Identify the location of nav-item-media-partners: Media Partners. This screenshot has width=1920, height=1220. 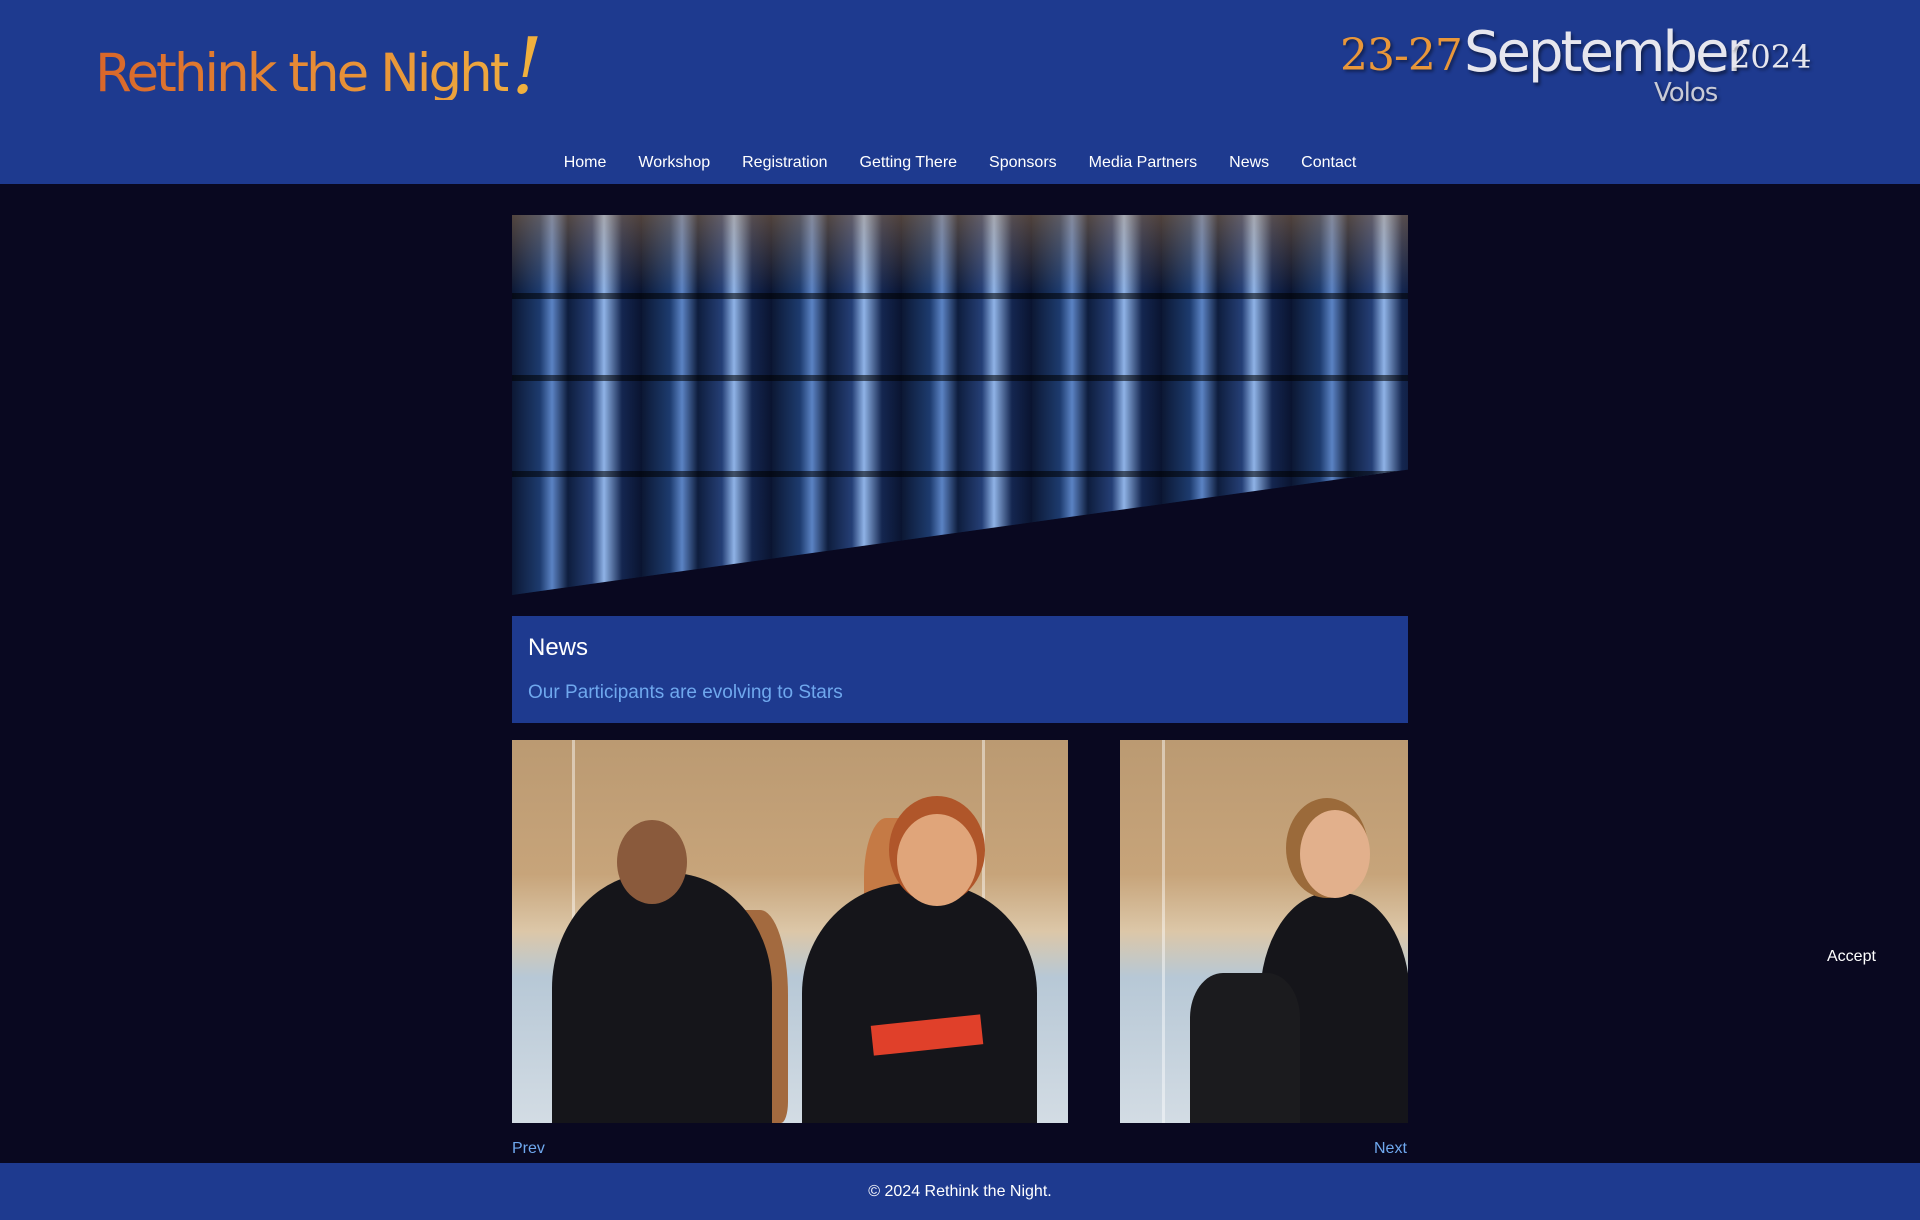
(1143, 165).